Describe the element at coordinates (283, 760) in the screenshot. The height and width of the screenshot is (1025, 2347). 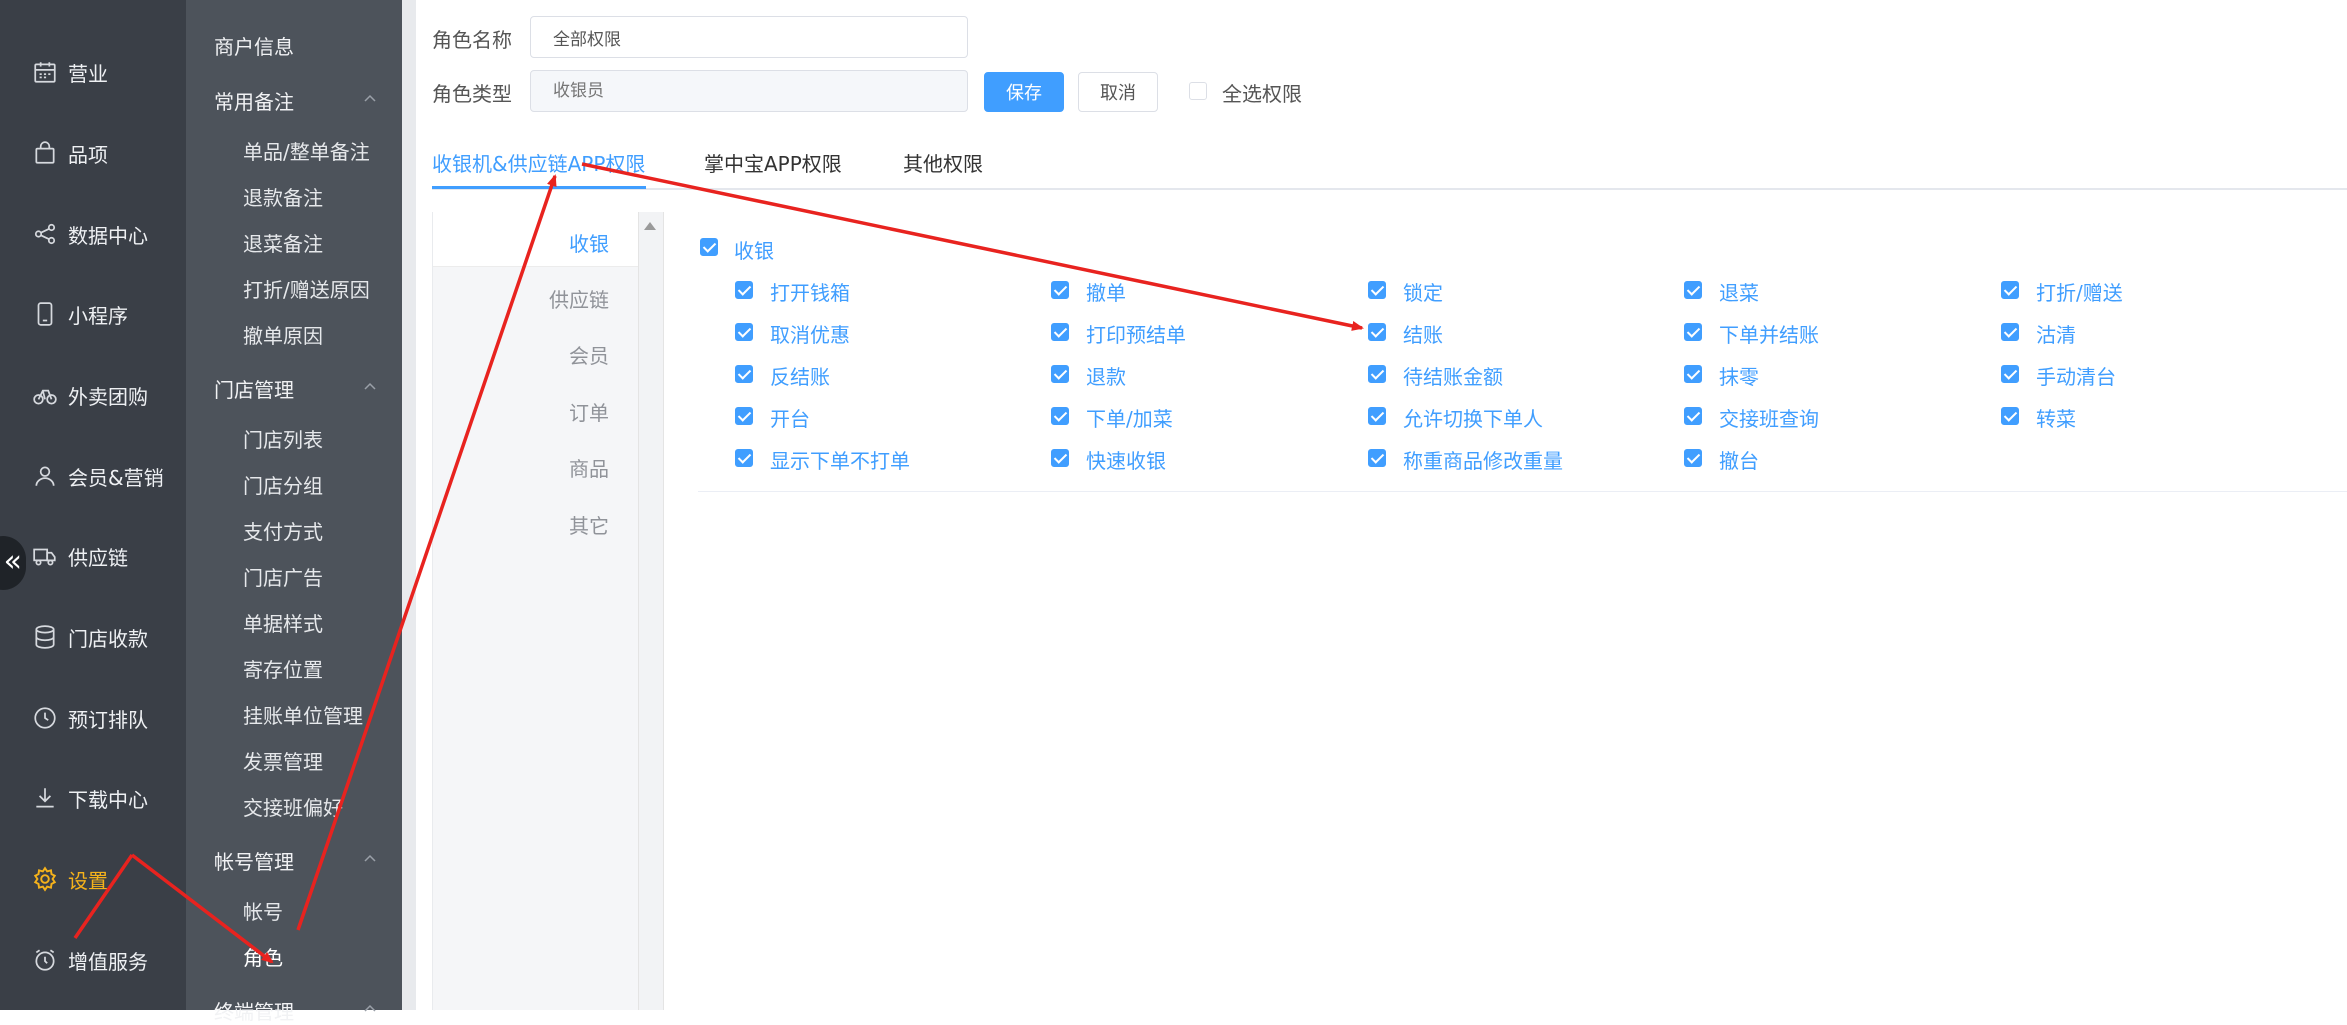
I see `menu-item: 发票管理` at that location.